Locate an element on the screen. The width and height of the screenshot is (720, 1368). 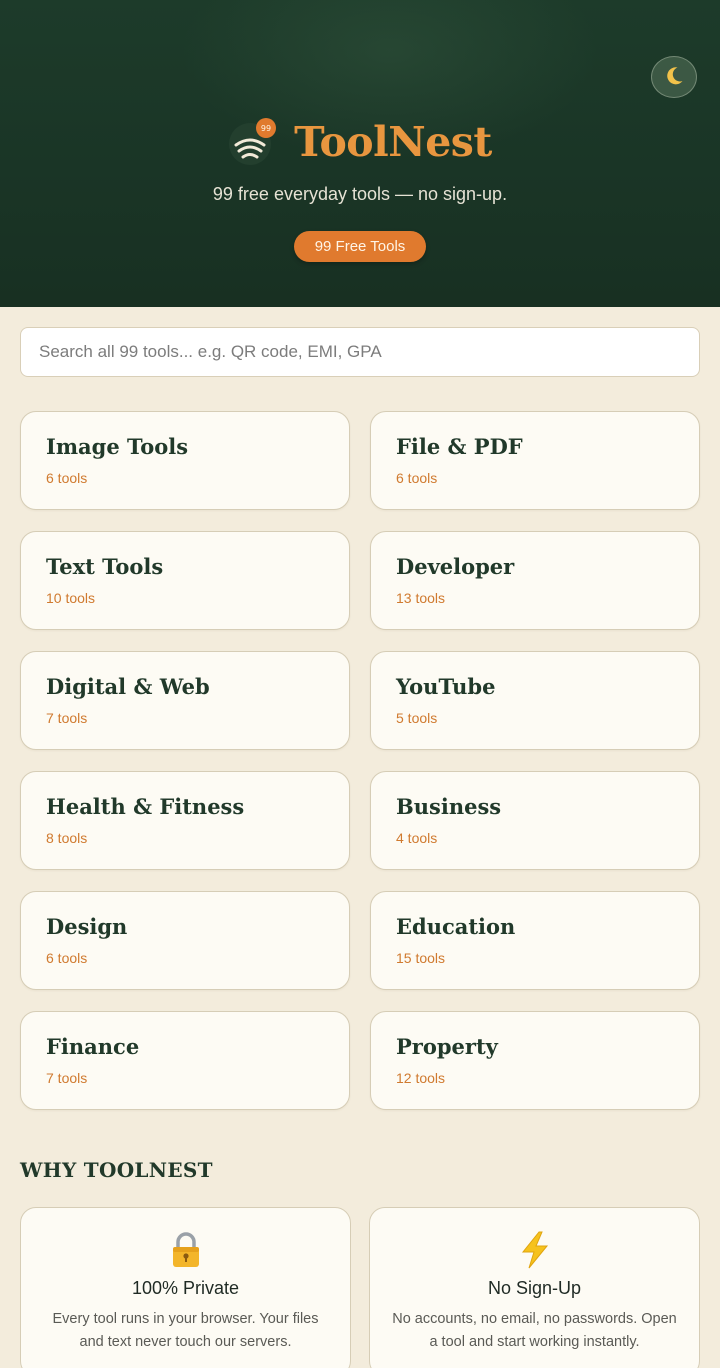
category-count: 12 tools is located at coordinates (421, 1078).